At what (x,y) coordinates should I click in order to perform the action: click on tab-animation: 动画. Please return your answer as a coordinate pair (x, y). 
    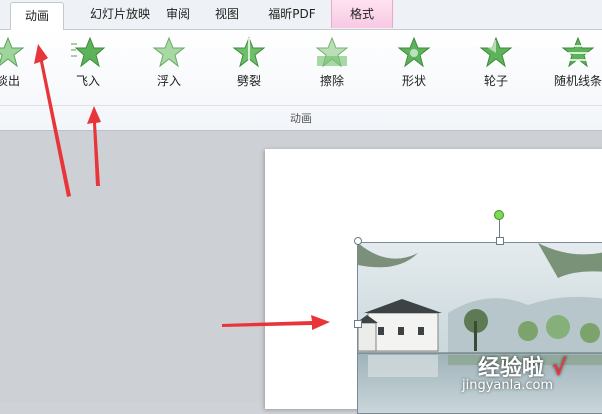
    Looking at the image, I should click on (37, 16).